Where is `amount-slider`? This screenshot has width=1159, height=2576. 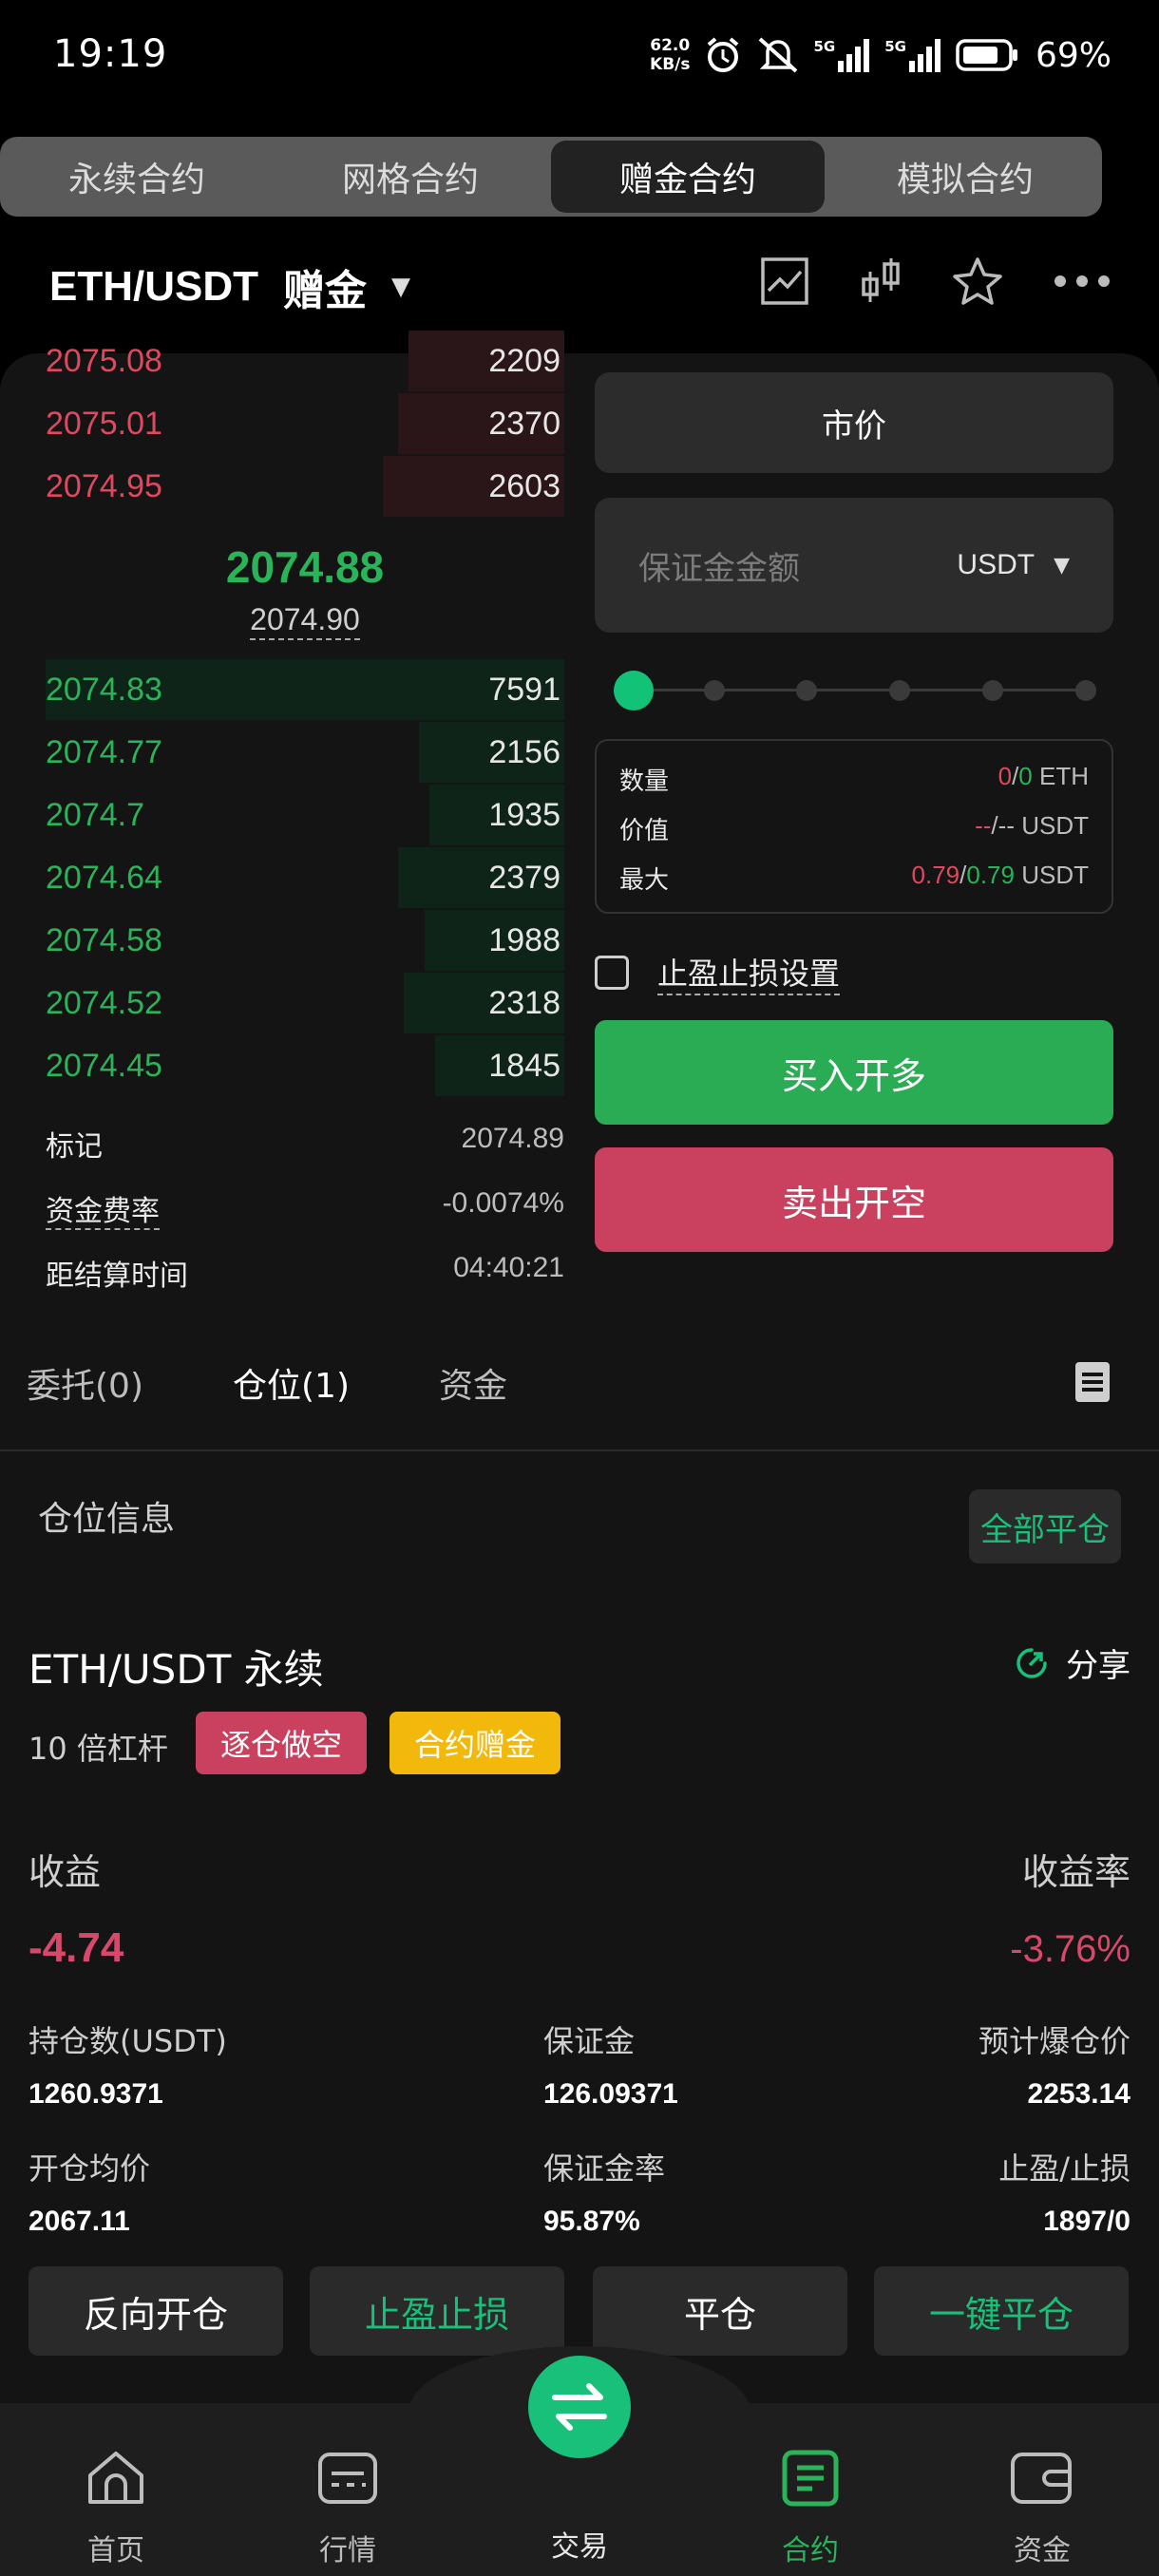
amount-slider is located at coordinates (855, 690).